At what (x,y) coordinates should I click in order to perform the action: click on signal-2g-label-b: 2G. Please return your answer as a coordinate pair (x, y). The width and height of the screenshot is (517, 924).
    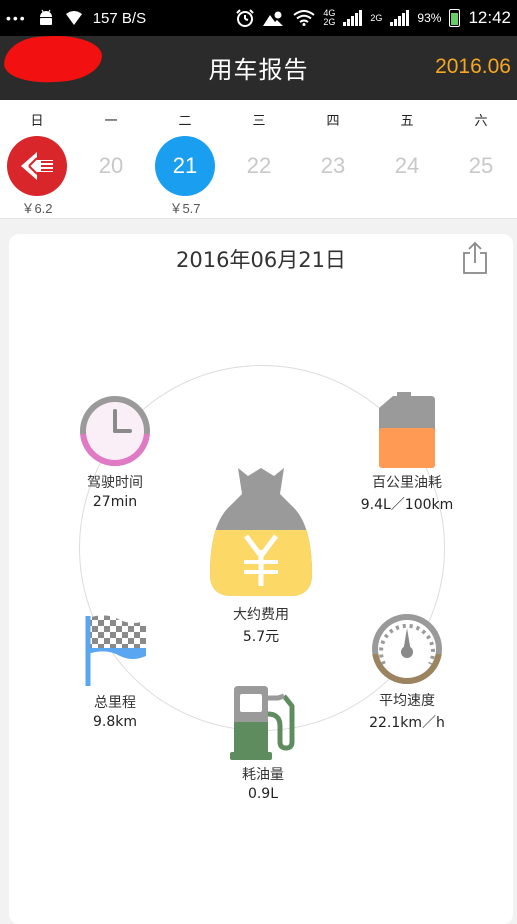
    Looking at the image, I should click on (376, 17).